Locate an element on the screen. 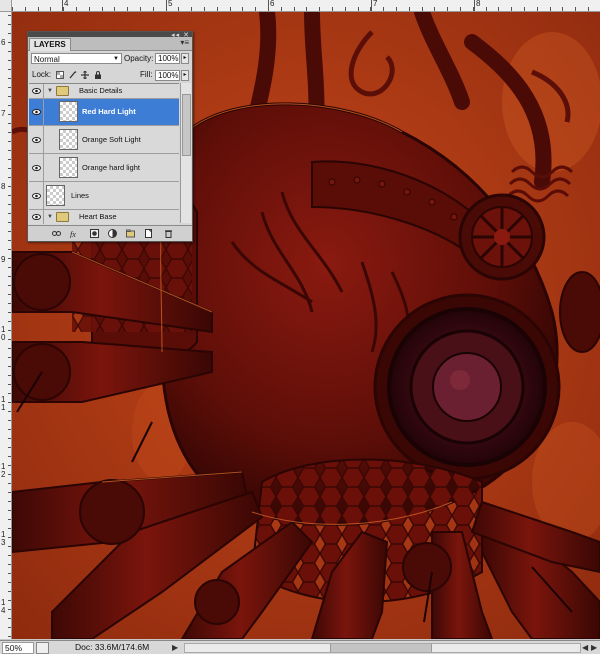 The width and height of the screenshot is (600, 654). folder-icon is located at coordinates (62, 217).